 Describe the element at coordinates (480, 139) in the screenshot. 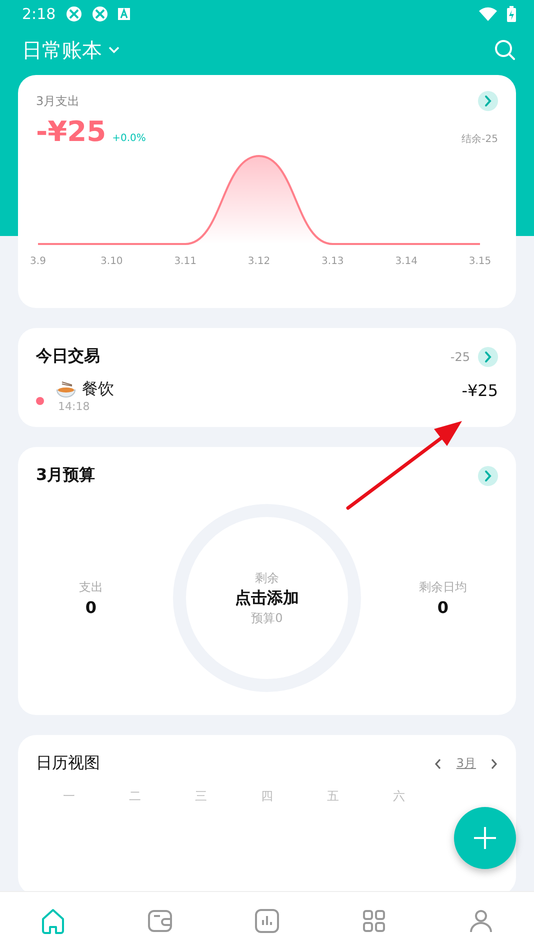

I see `balance-text: 结余-25` at that location.